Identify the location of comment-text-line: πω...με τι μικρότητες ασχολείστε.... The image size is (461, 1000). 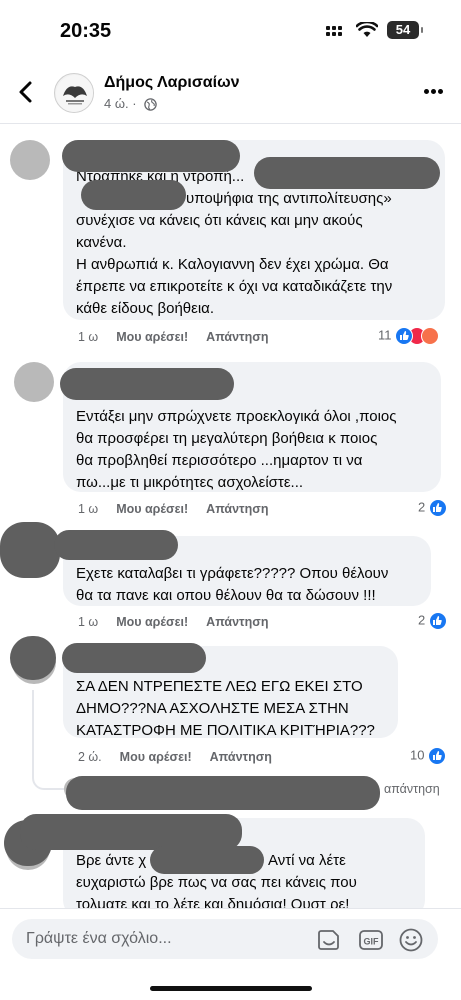
(190, 482).